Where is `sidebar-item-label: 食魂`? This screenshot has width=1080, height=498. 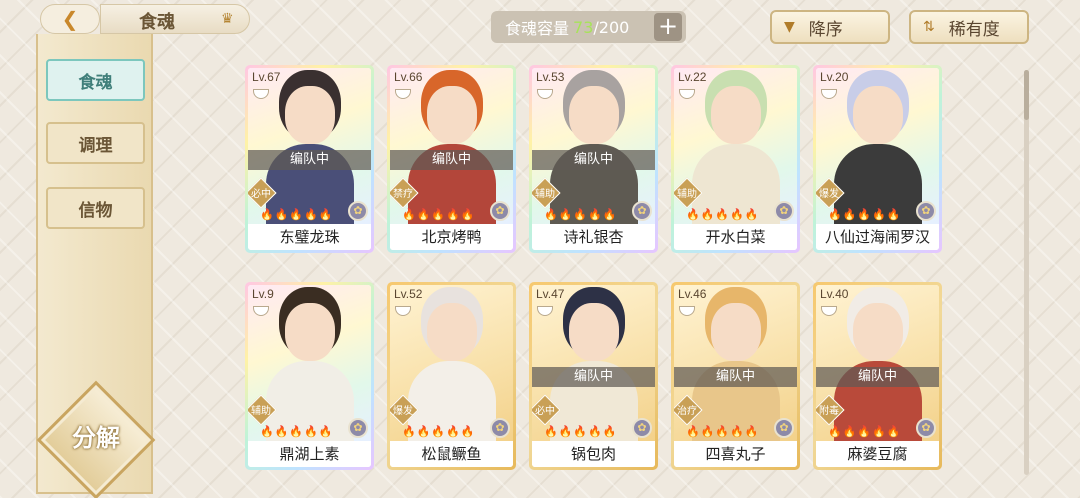 sidebar-item-label: 食魂 is located at coordinates (95, 82).